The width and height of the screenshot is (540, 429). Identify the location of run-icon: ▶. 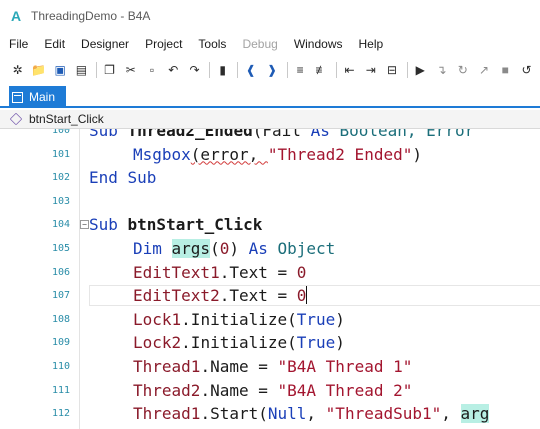
(420, 70).